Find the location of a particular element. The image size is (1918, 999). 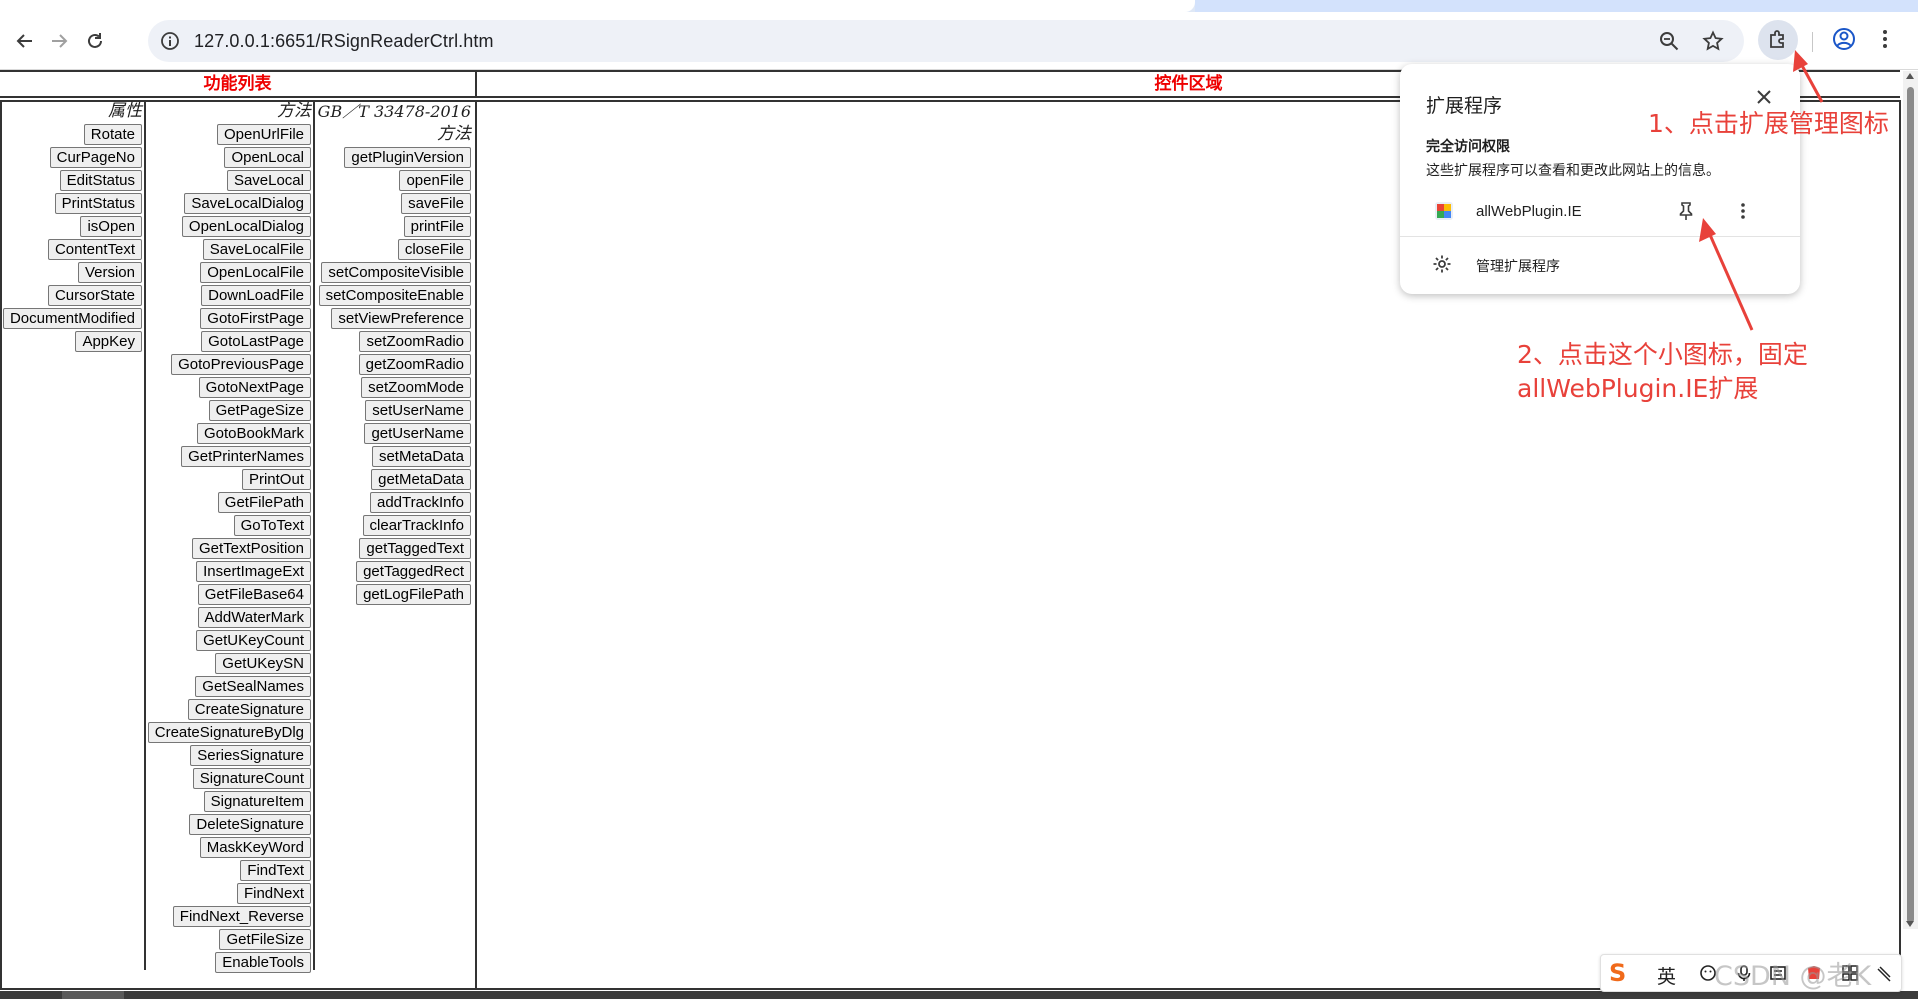

gb-method-button-getpluginversion: getPluginVersion is located at coordinates (407, 157).